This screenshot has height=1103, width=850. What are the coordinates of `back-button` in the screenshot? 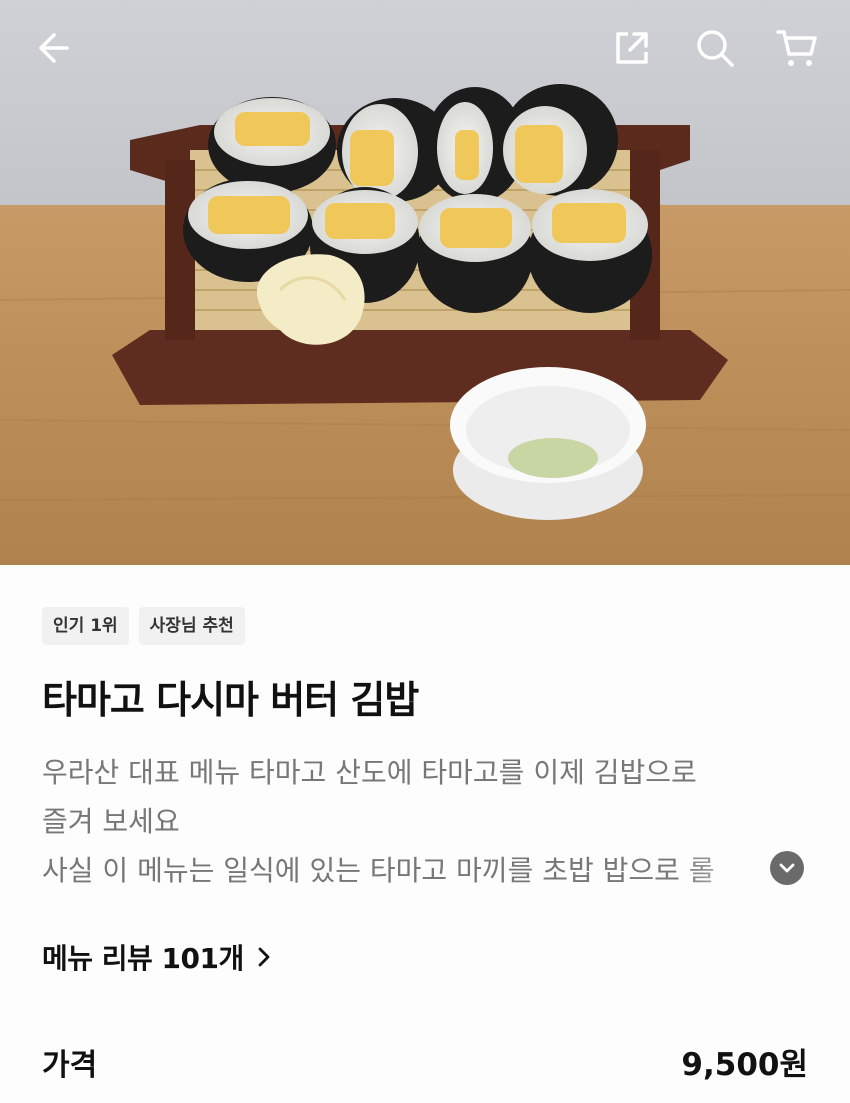 It's located at (54, 48).